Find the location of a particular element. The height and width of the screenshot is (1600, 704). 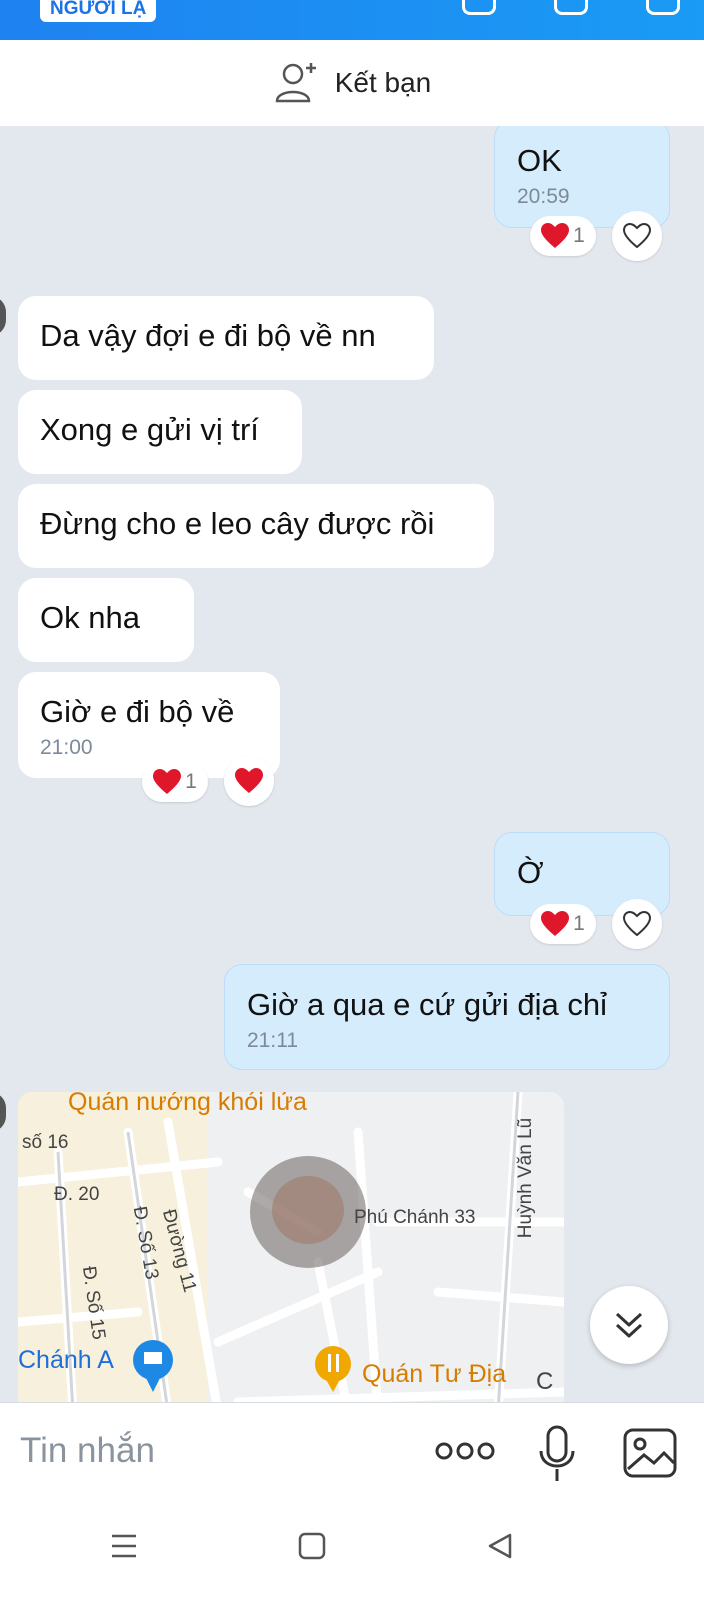

message-text: Đừng cho e leo cây được rồi is located at coordinates (237, 523).